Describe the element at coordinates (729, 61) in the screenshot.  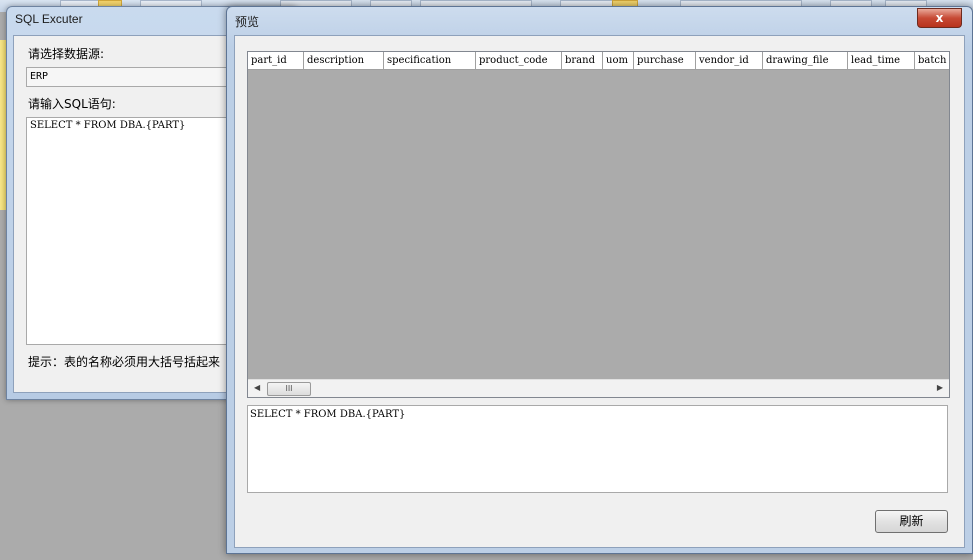
I see `column-header-vendor-id: vendor_id` at that location.